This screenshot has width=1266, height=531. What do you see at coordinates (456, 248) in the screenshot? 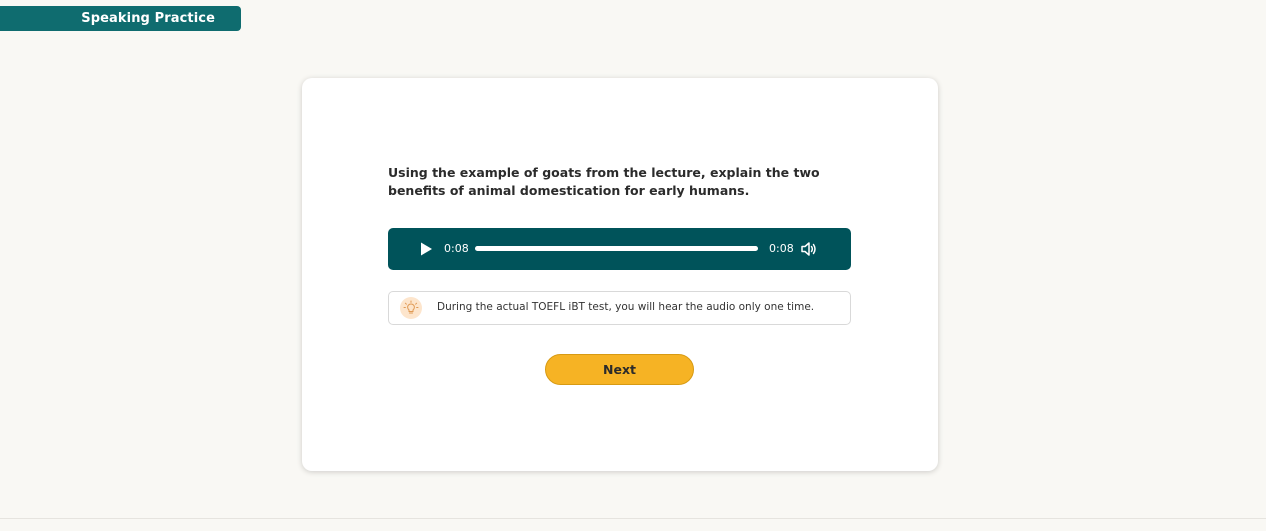
I see `audio-current-time: 0:08` at bounding box center [456, 248].